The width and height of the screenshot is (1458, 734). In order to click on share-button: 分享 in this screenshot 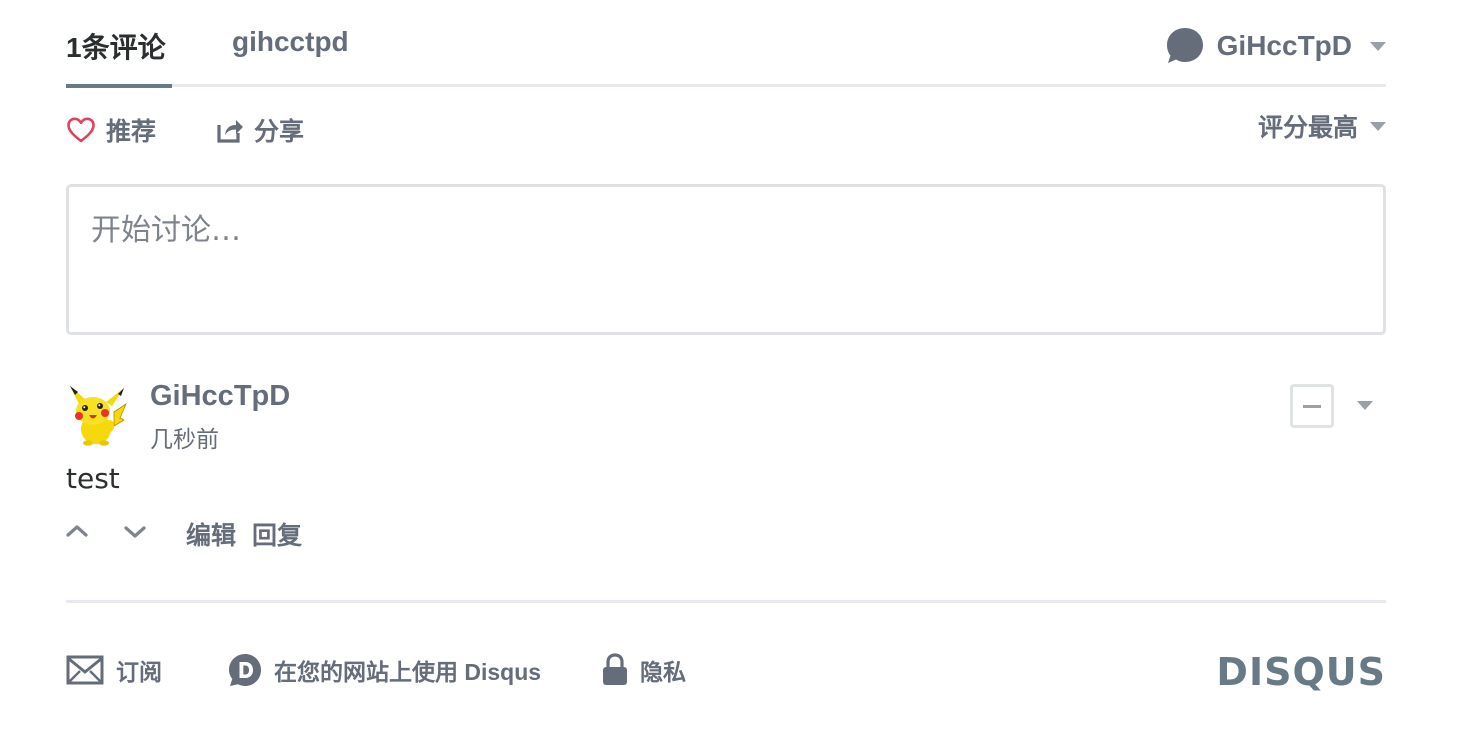, I will do `click(260, 130)`.